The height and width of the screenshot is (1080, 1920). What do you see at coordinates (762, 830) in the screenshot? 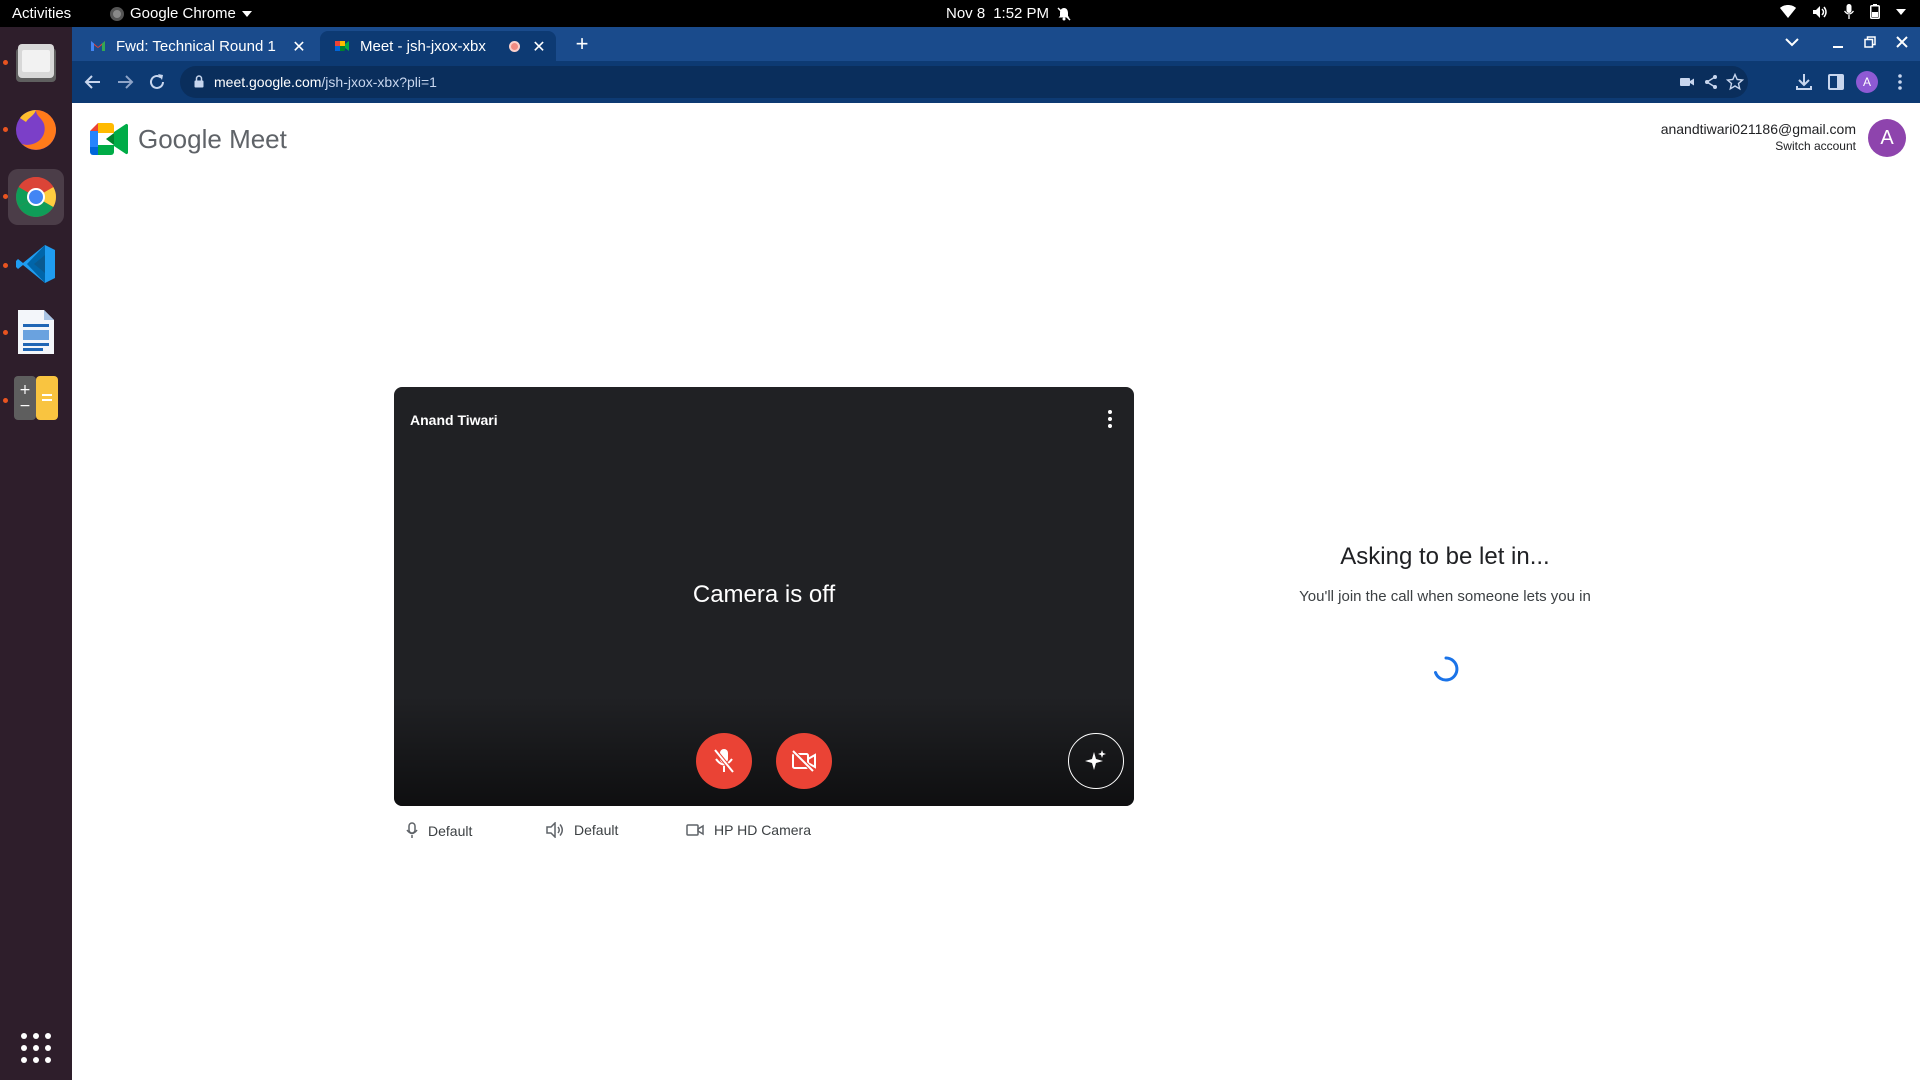
I see `camera-value: HP HD Camera` at bounding box center [762, 830].